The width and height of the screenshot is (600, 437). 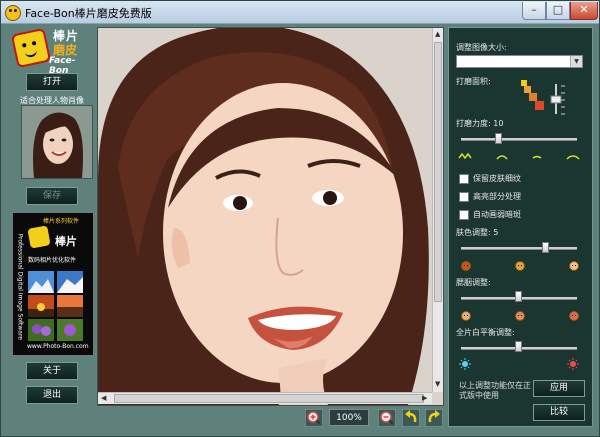 I want to click on strength-level-icons, so click(x=519, y=156).